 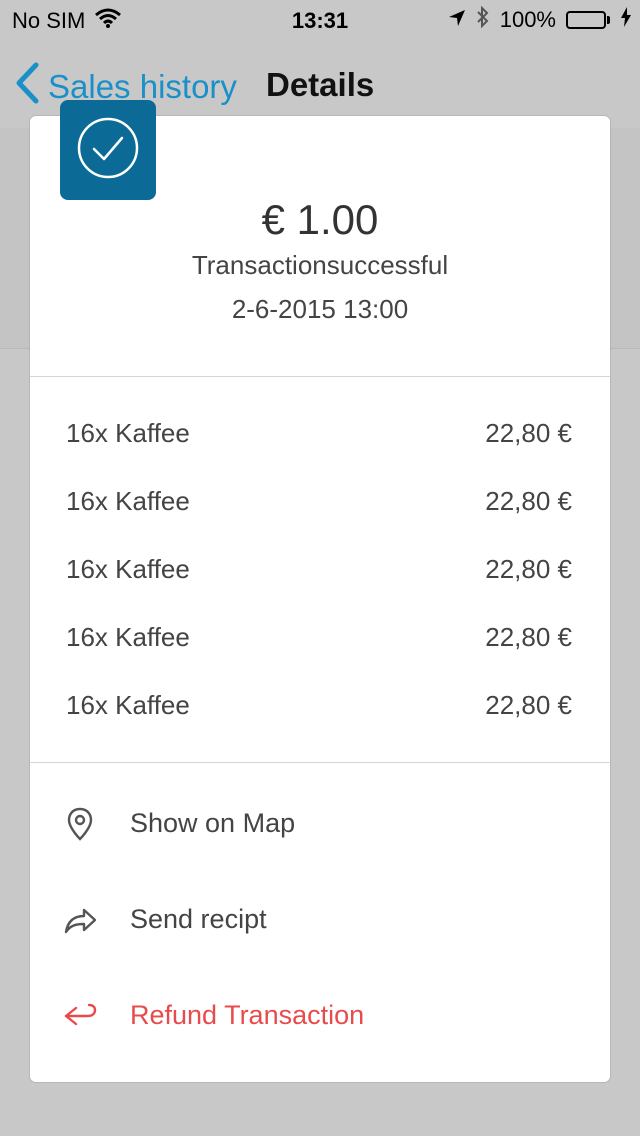 I want to click on chevron-left-icon, so click(x=31, y=87).